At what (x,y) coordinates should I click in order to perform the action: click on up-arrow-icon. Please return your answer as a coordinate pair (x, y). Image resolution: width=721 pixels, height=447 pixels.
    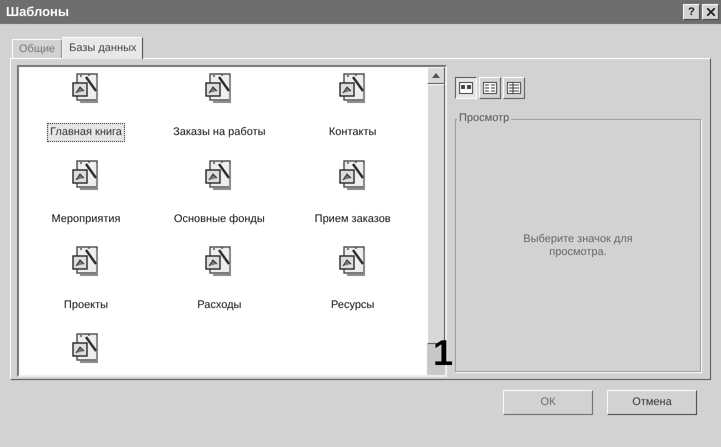
    Looking at the image, I should click on (436, 75).